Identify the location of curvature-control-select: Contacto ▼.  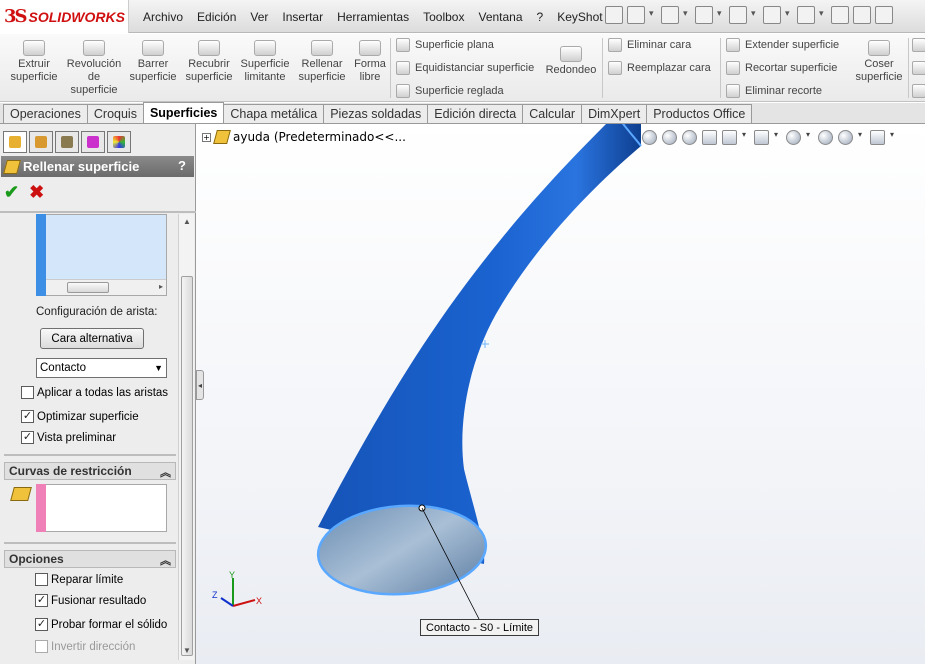
(101, 368).